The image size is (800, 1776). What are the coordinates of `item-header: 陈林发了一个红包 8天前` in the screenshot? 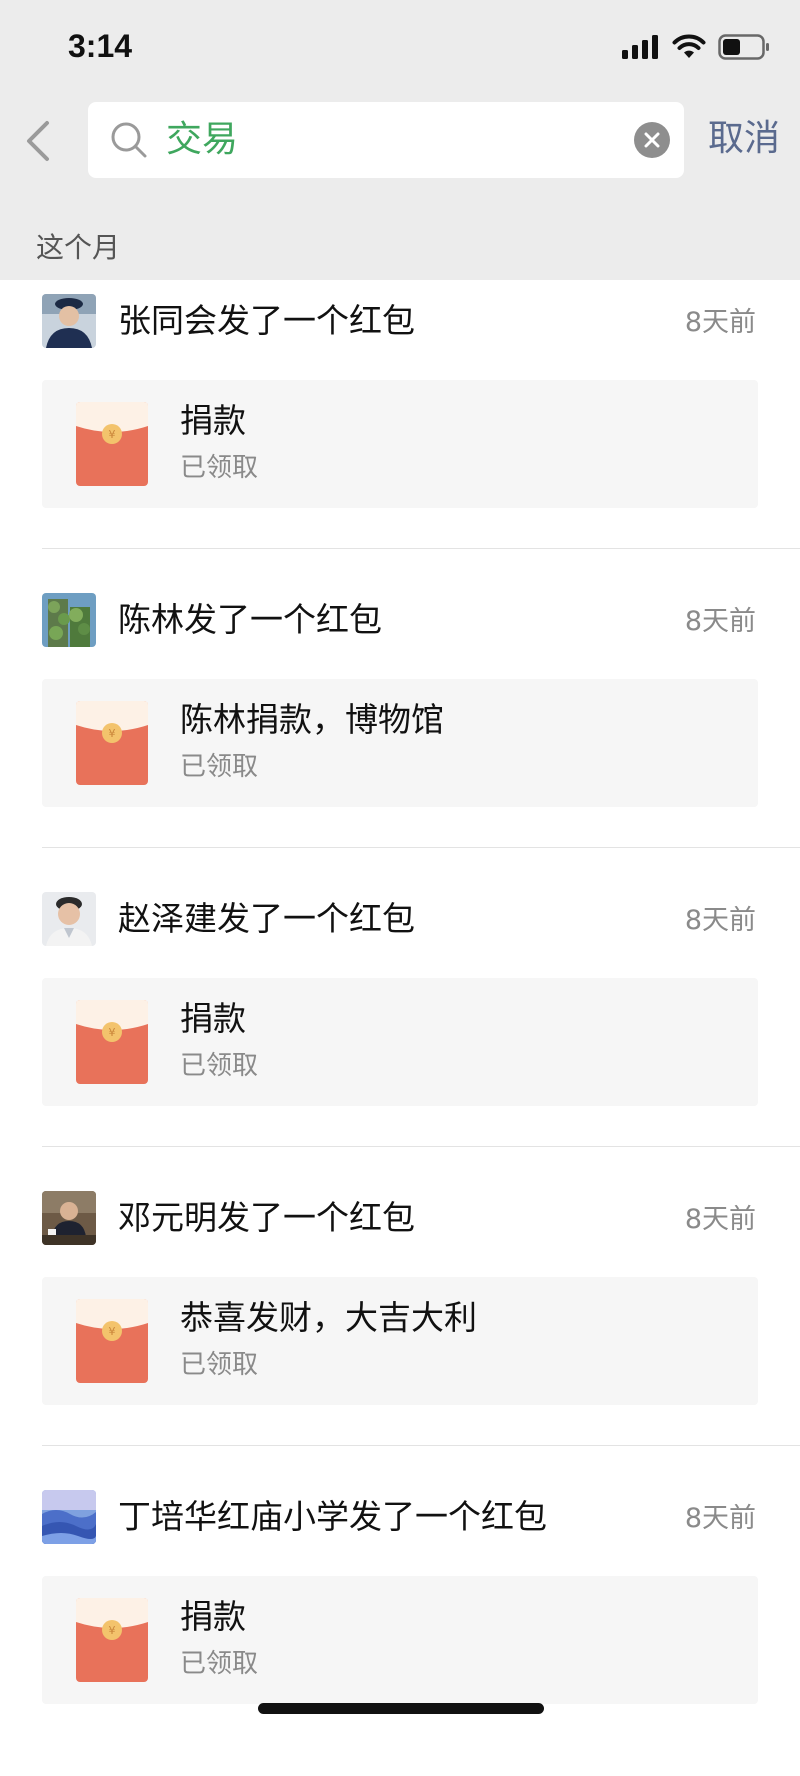 It's located at (400, 621).